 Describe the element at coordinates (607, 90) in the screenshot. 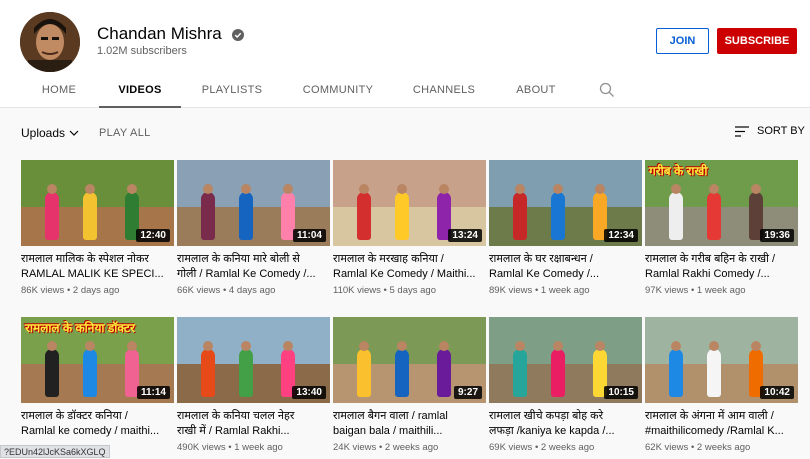

I see `search-icon` at that location.